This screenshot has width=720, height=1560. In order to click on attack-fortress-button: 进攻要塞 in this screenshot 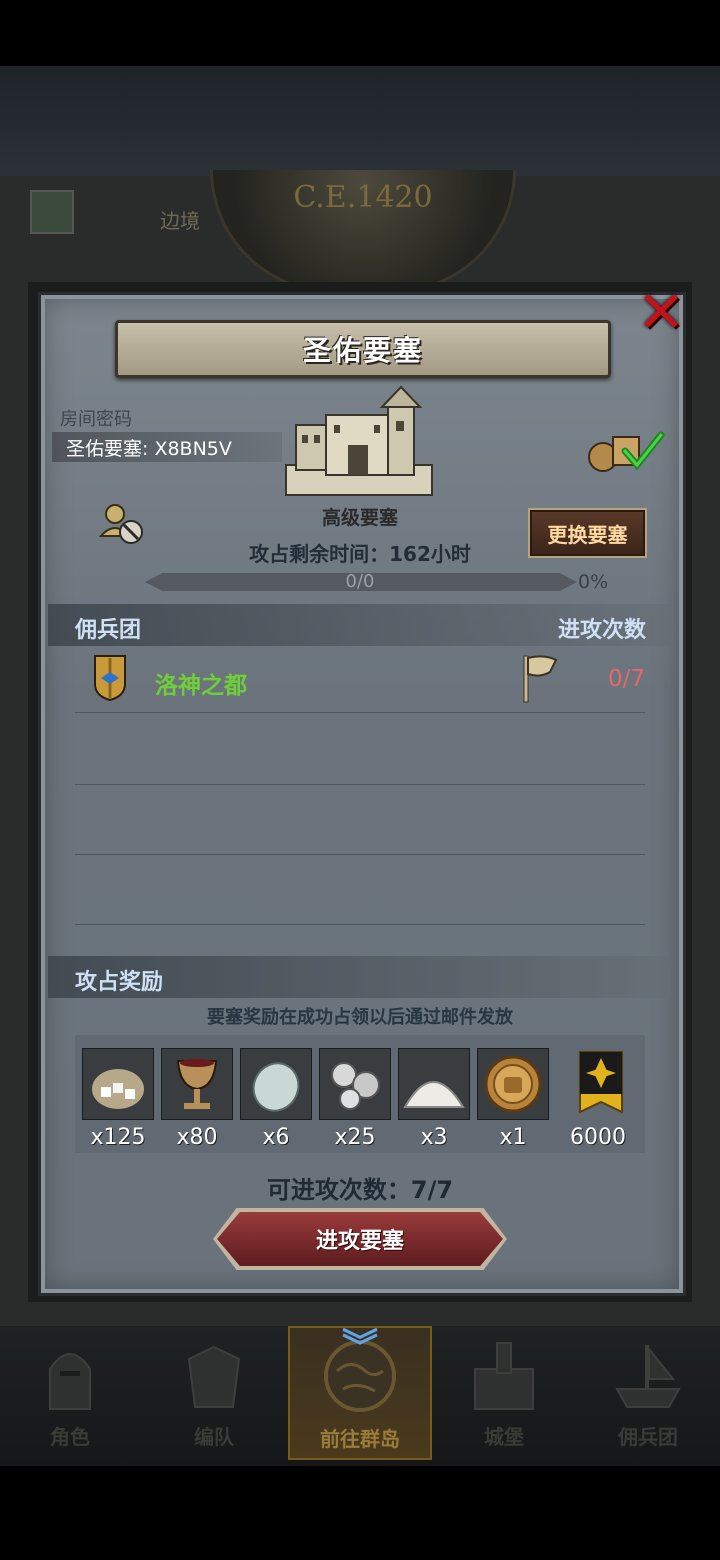, I will do `click(360, 1239)`.